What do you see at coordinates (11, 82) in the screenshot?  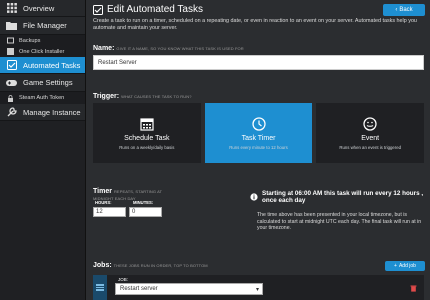 I see `gamepad-icon` at bounding box center [11, 82].